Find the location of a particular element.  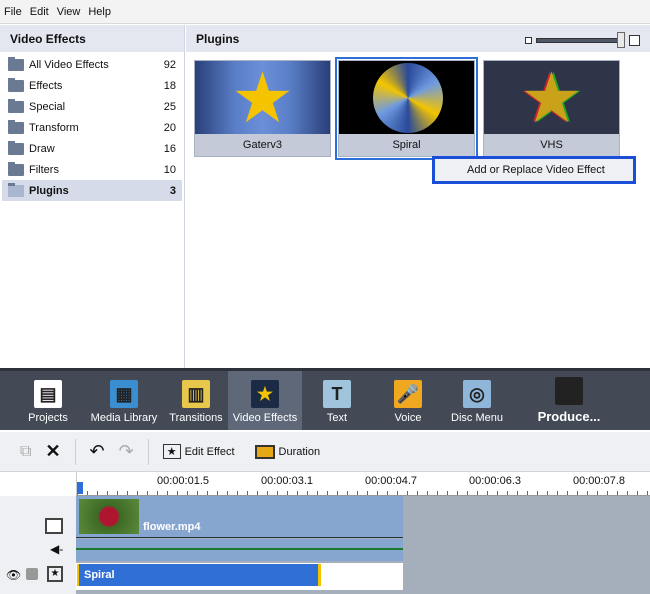

redo-icon: ↷ is located at coordinates (126, 451).